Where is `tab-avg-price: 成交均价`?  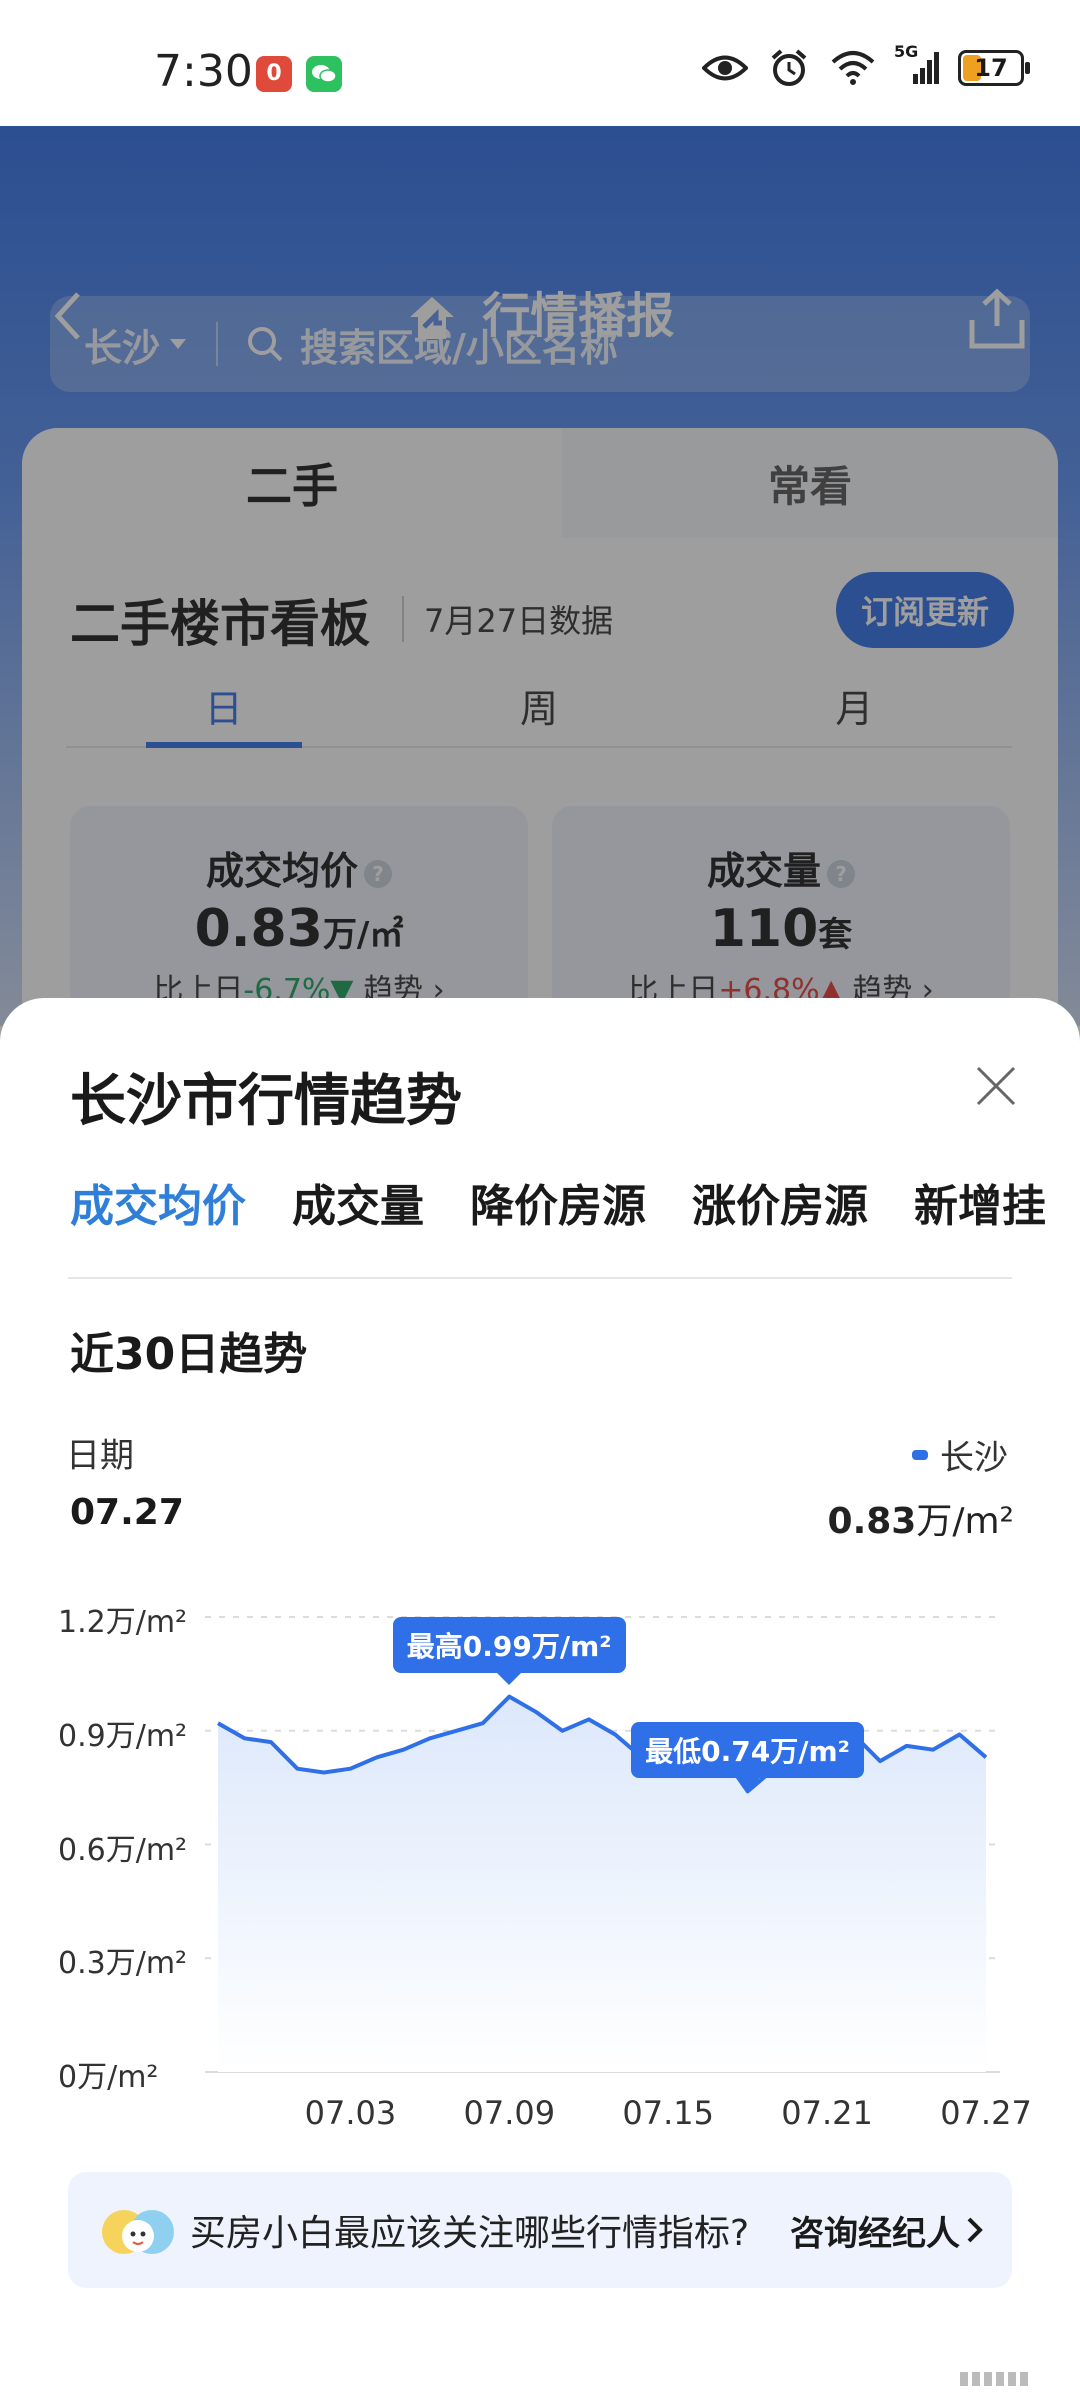 tab-avg-price: 成交均价 is located at coordinates (158, 1205).